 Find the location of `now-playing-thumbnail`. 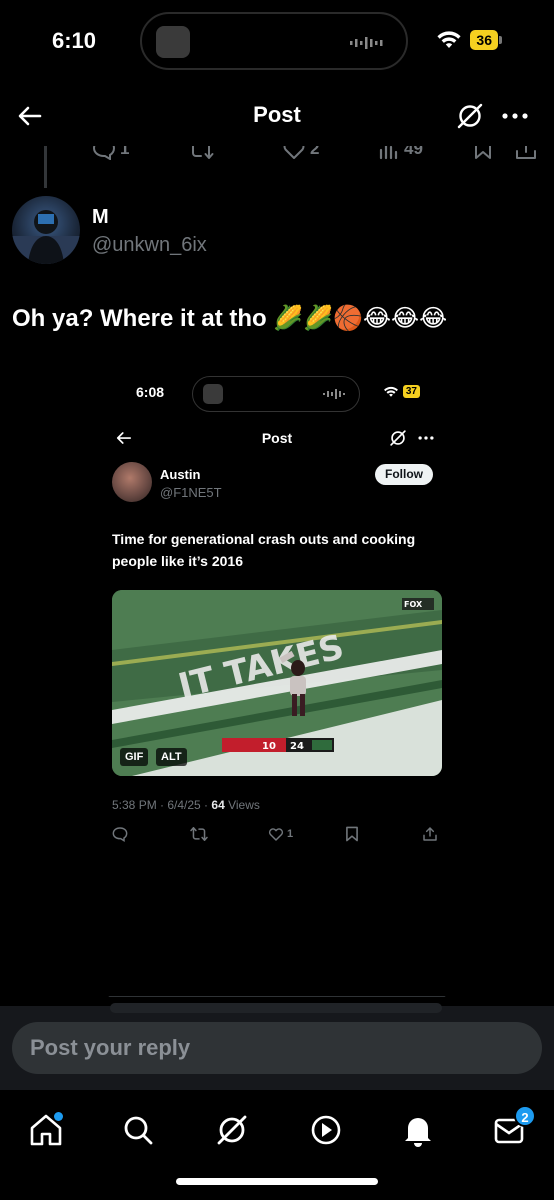

now-playing-thumbnail is located at coordinates (173, 42).